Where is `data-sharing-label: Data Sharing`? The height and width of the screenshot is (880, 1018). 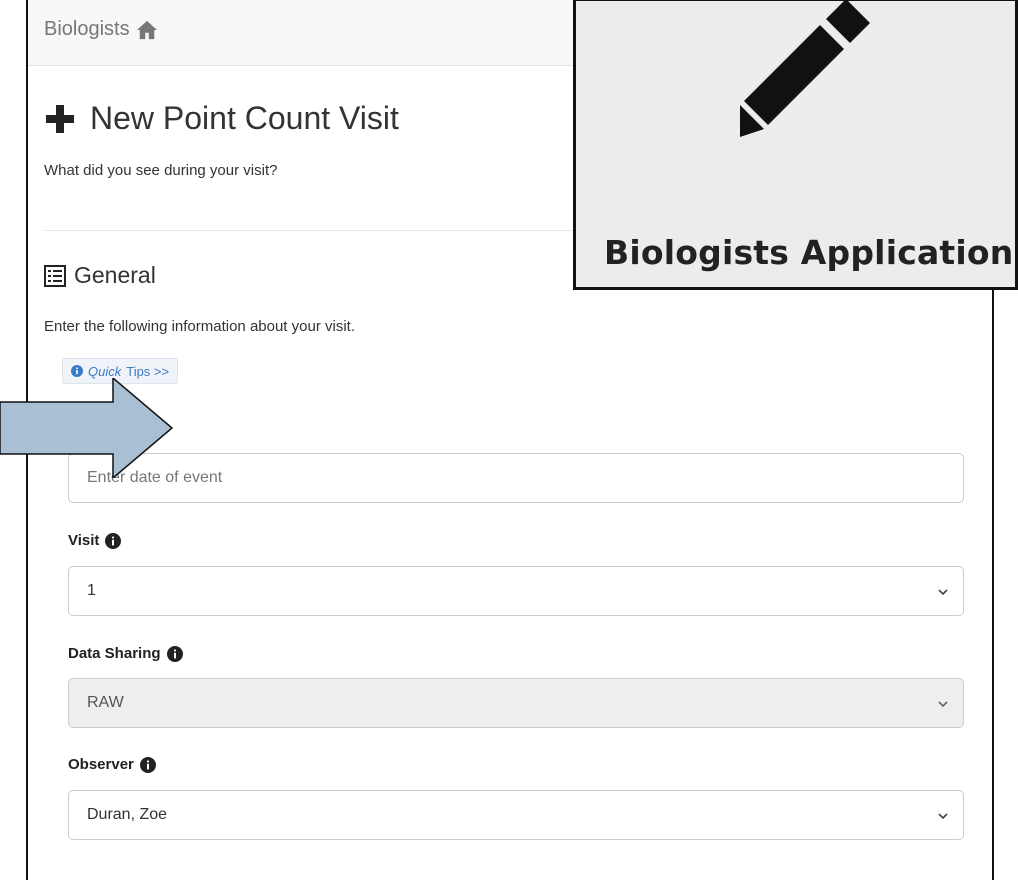 data-sharing-label: Data Sharing is located at coordinates (125, 653).